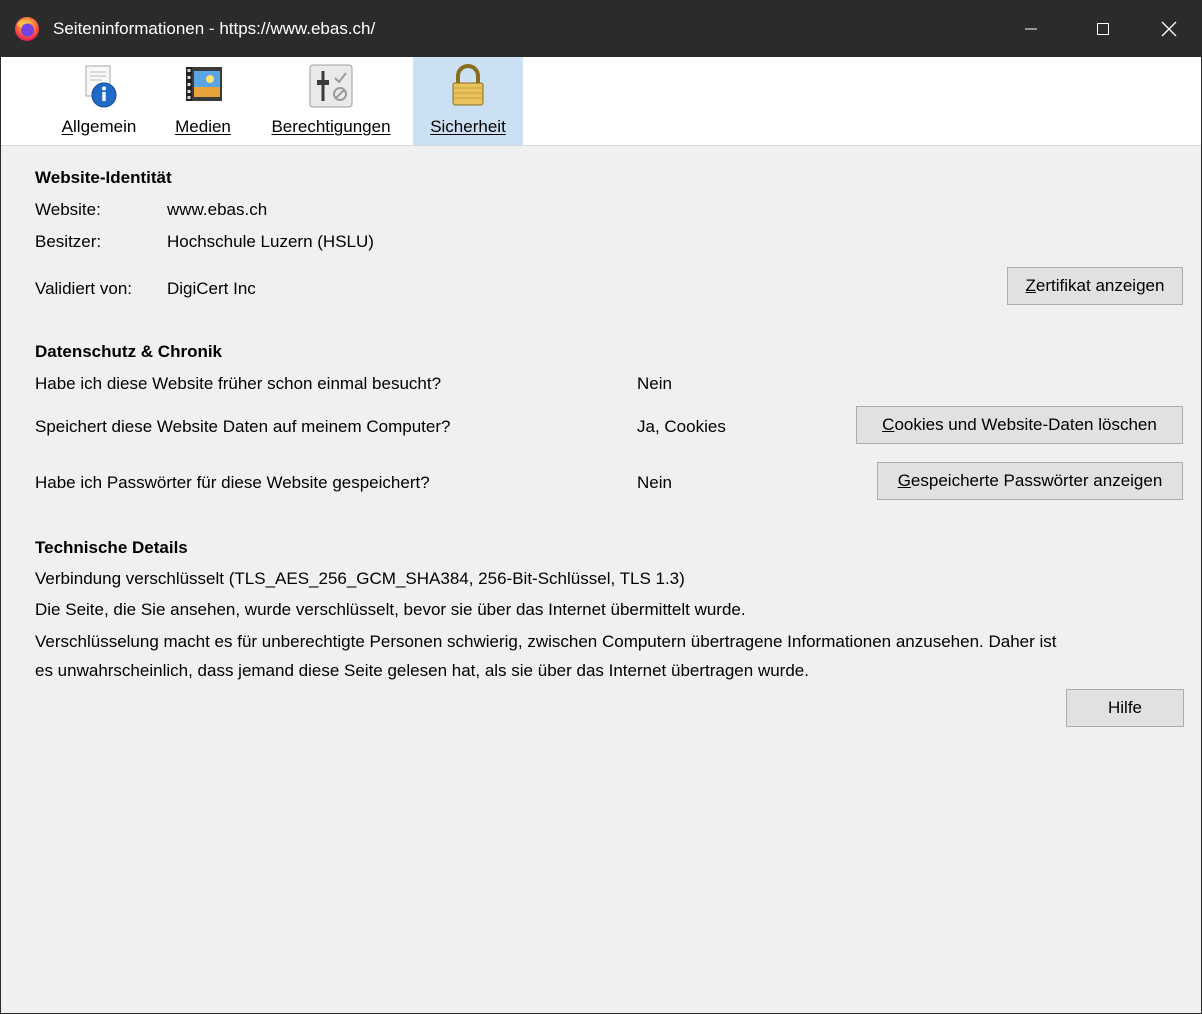  Describe the element at coordinates (101, 86) in the screenshot. I see `info-icon` at that location.